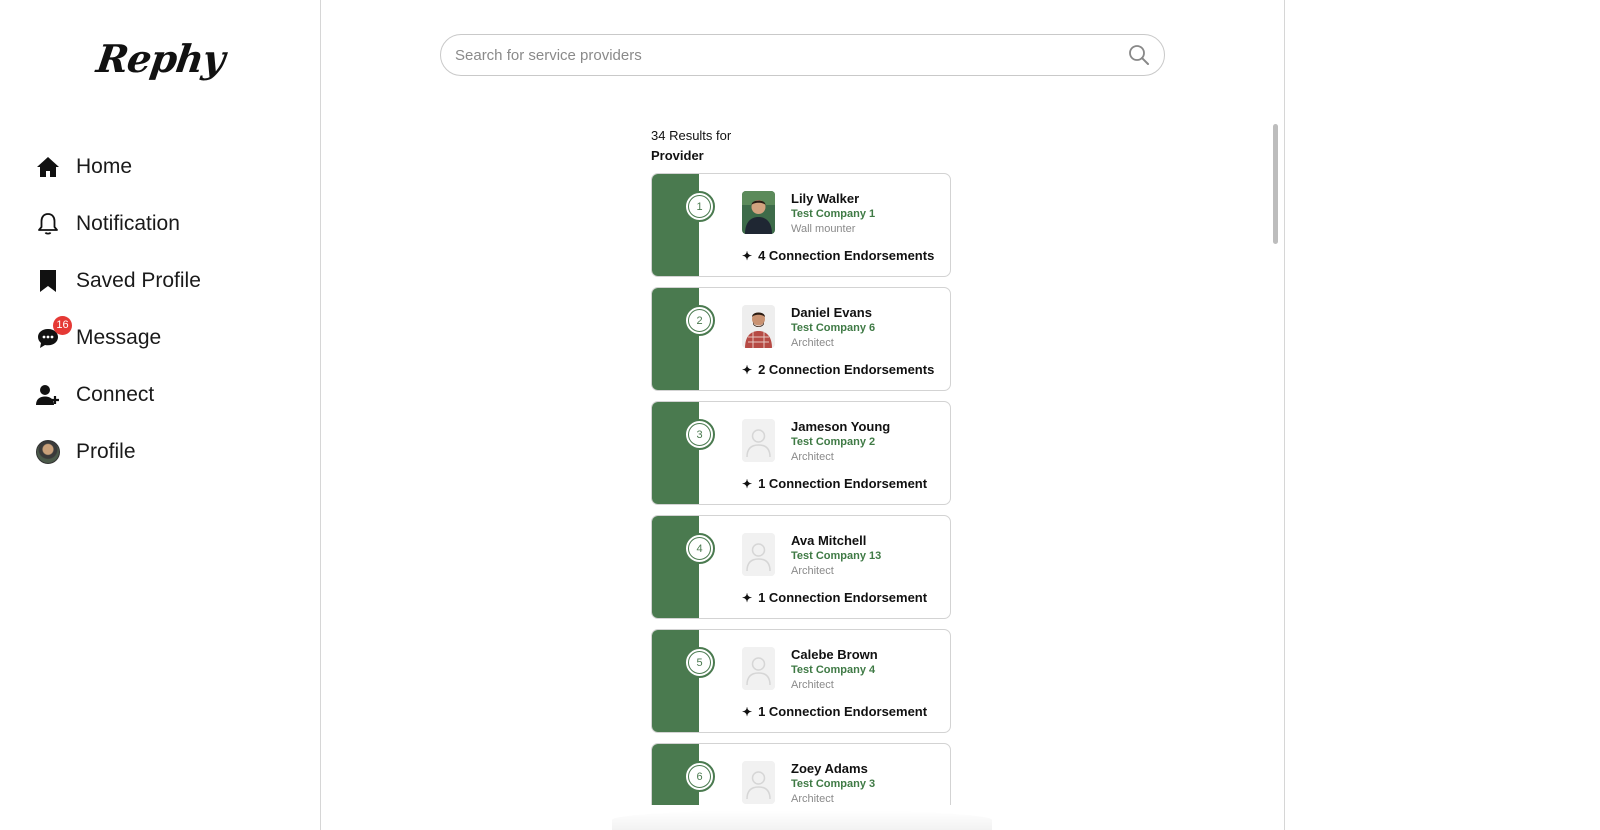  What do you see at coordinates (836, 540) in the screenshot?
I see `provider-name: Ava Mitchell` at bounding box center [836, 540].